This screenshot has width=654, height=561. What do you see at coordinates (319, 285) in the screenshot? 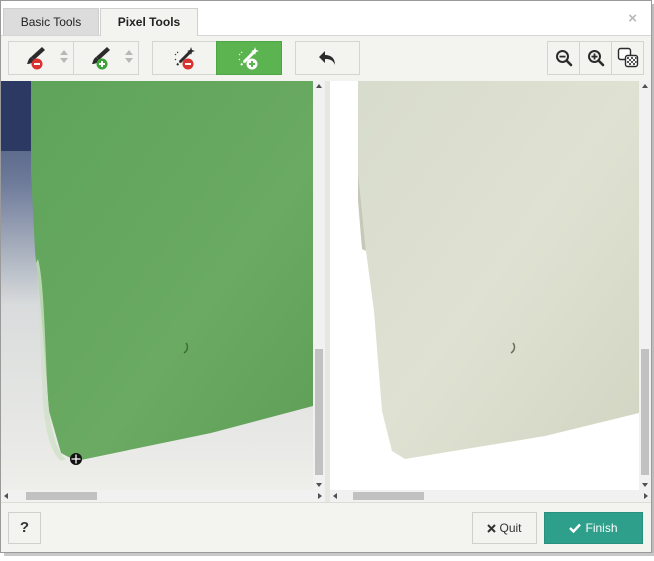
I see `left-vertical-scrollbar` at bounding box center [319, 285].